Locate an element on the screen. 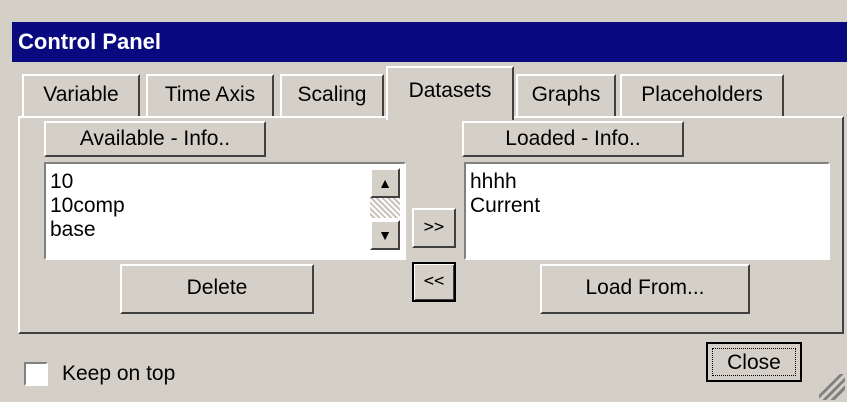 The width and height of the screenshot is (847, 402). scrollbar-track is located at coordinates (385, 208).